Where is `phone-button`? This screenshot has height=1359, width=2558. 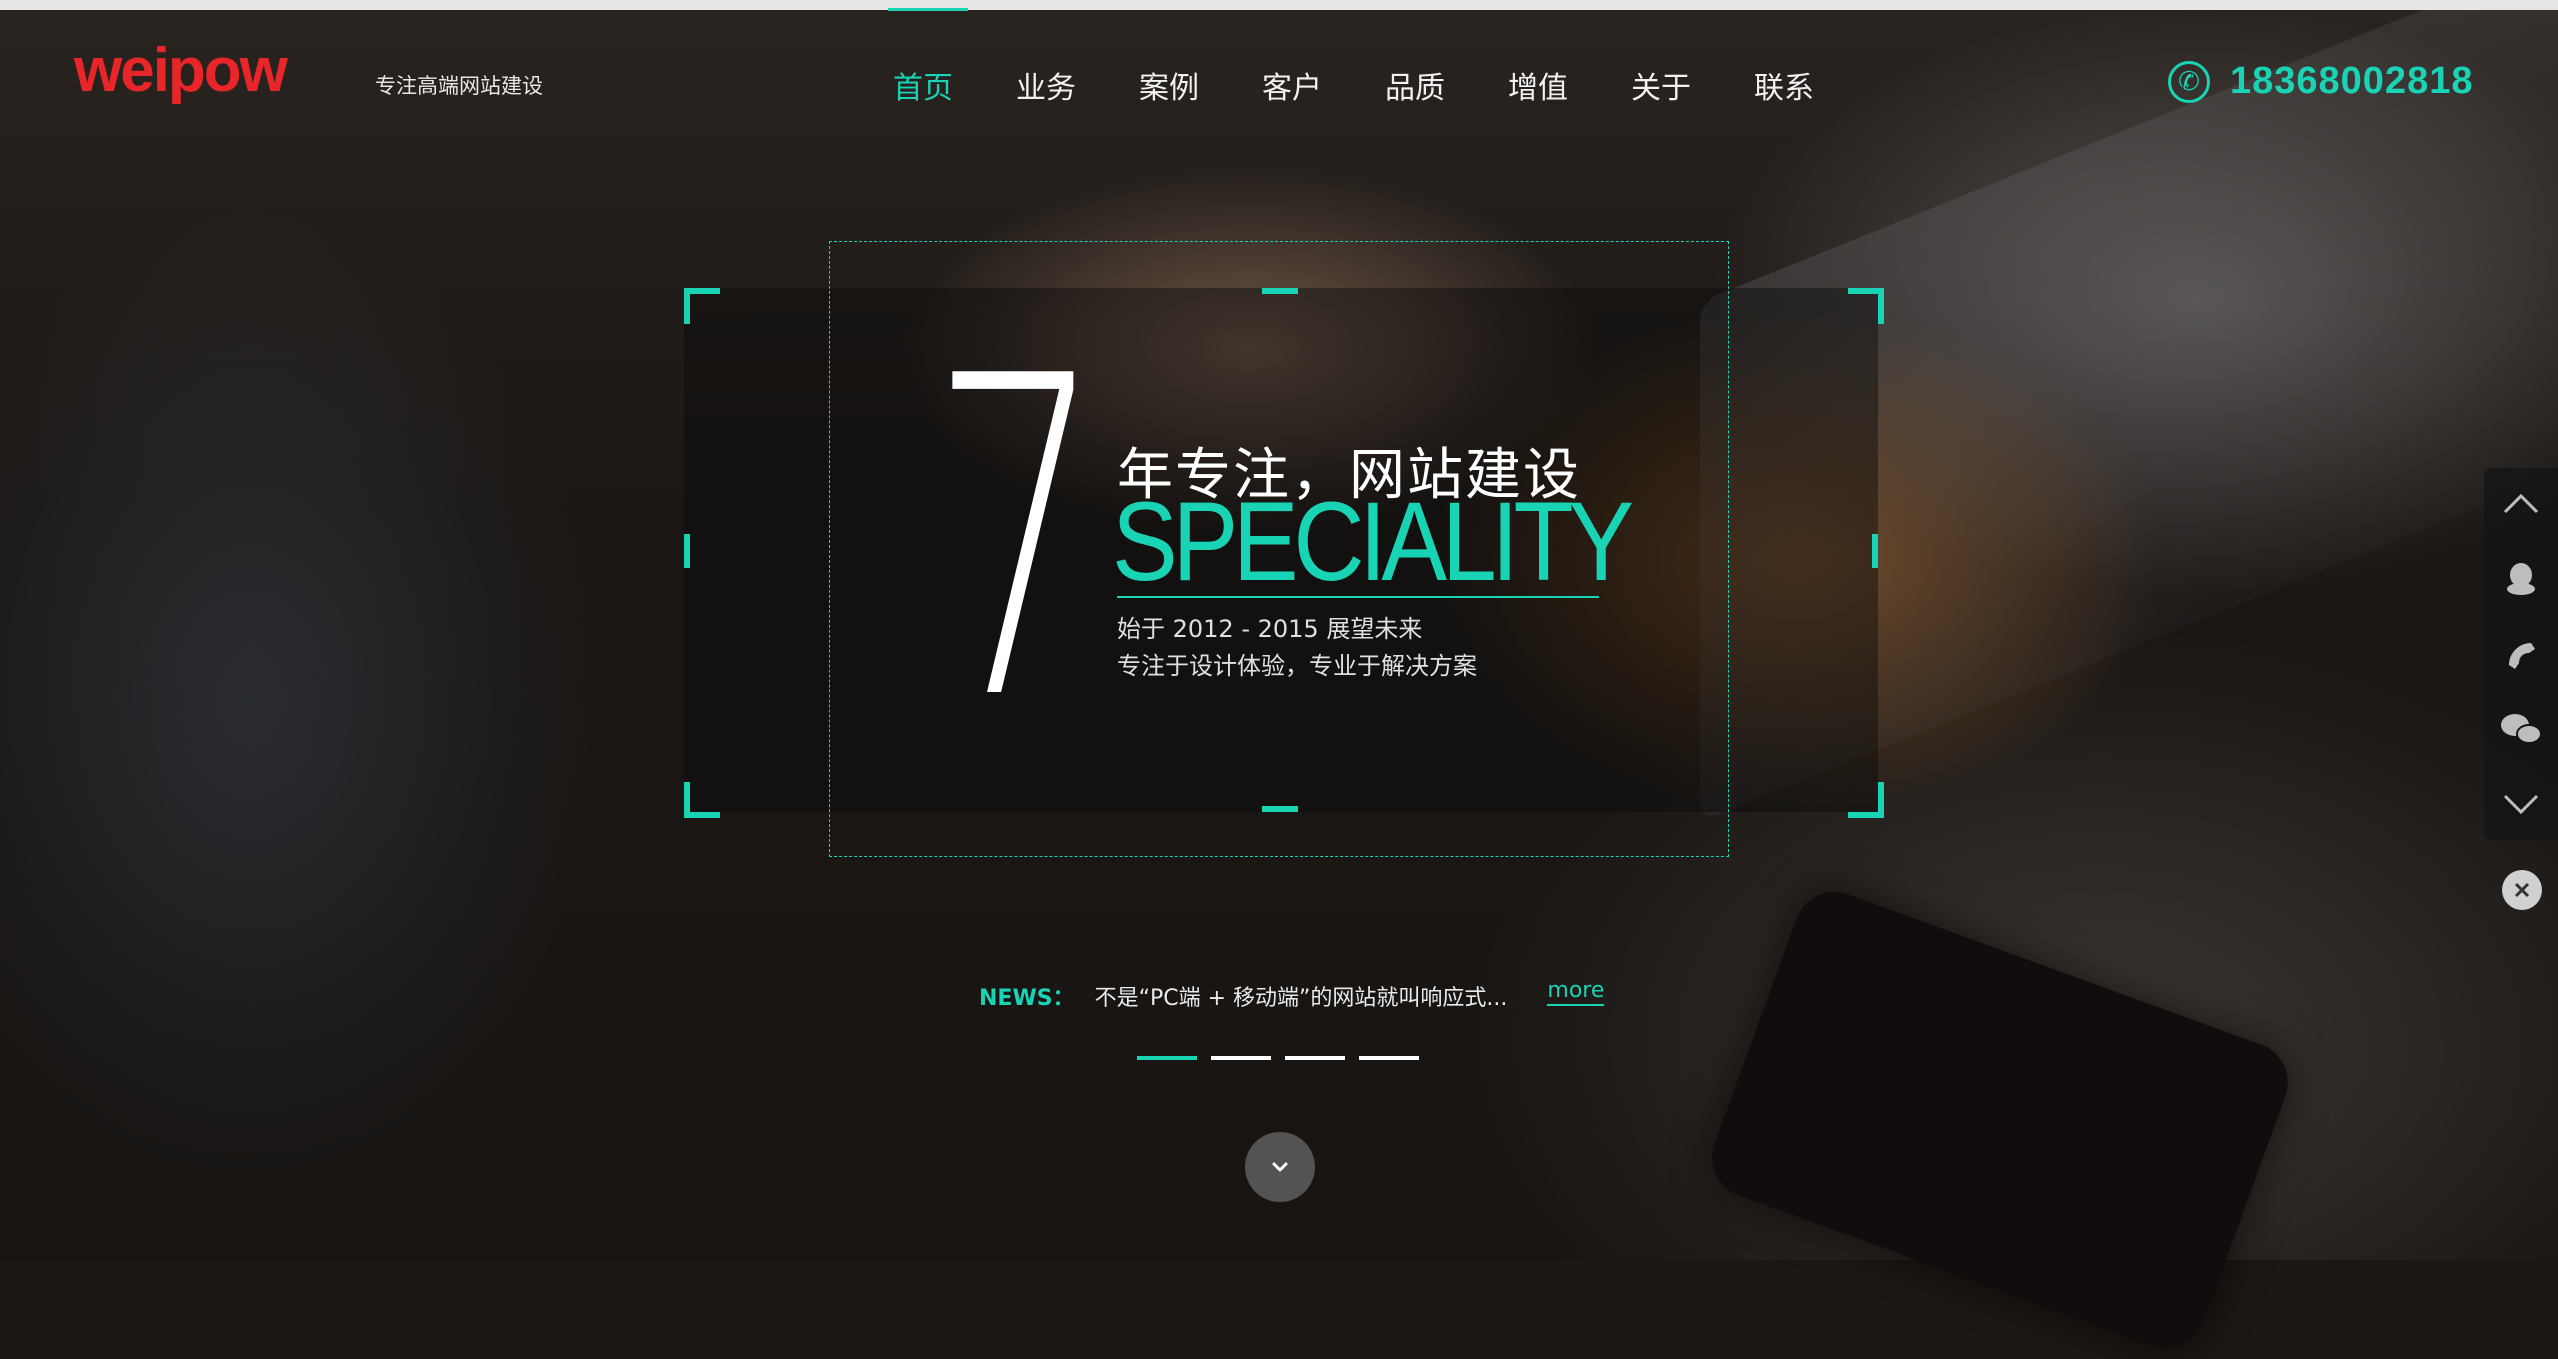 phone-button is located at coordinates (2521, 655).